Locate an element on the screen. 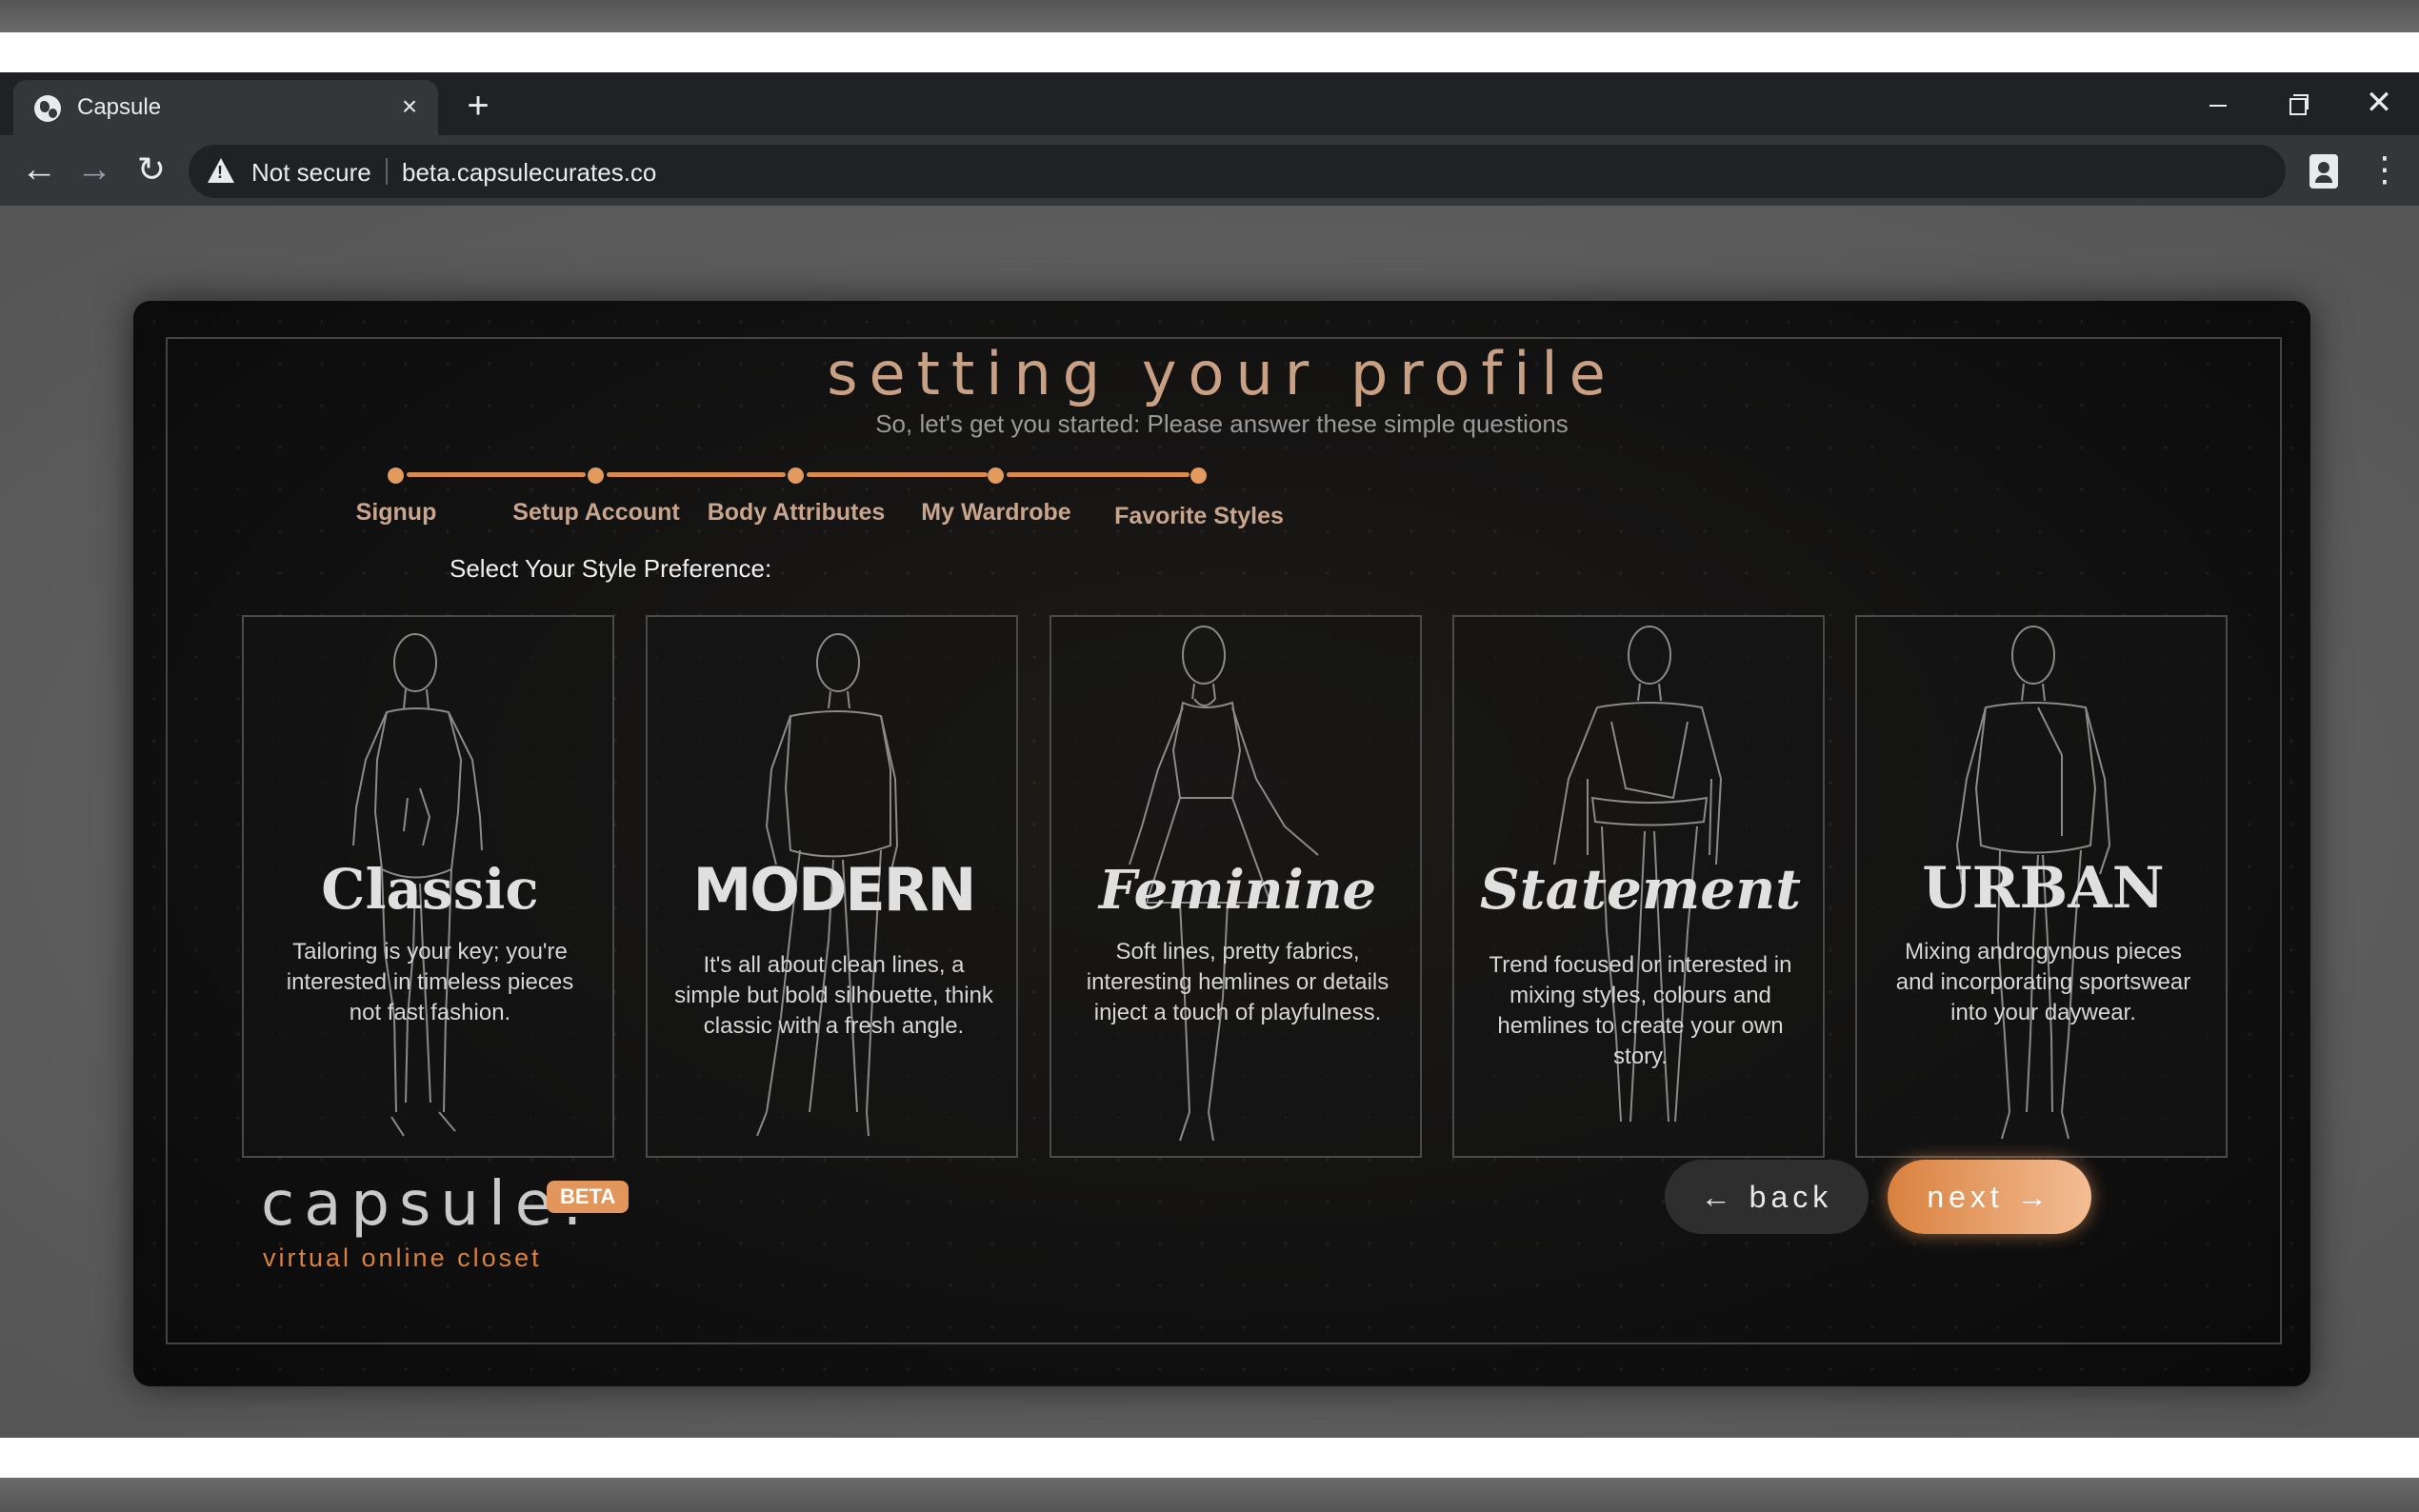 This screenshot has width=2419, height=1512. step-dot-body-attributes is located at coordinates (796, 476).